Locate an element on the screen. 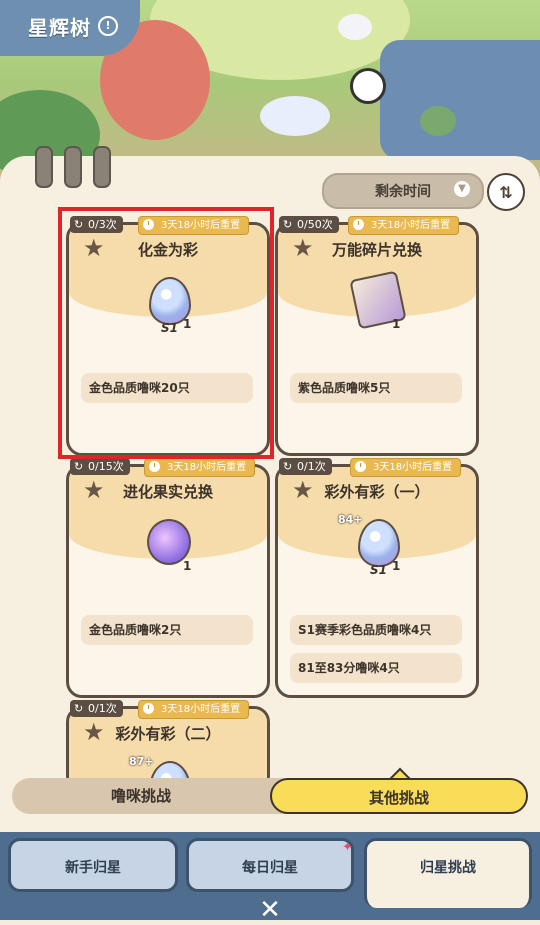 The width and height of the screenshot is (540, 925). tab-other-challenge: 其他挑战 is located at coordinates (399, 796).